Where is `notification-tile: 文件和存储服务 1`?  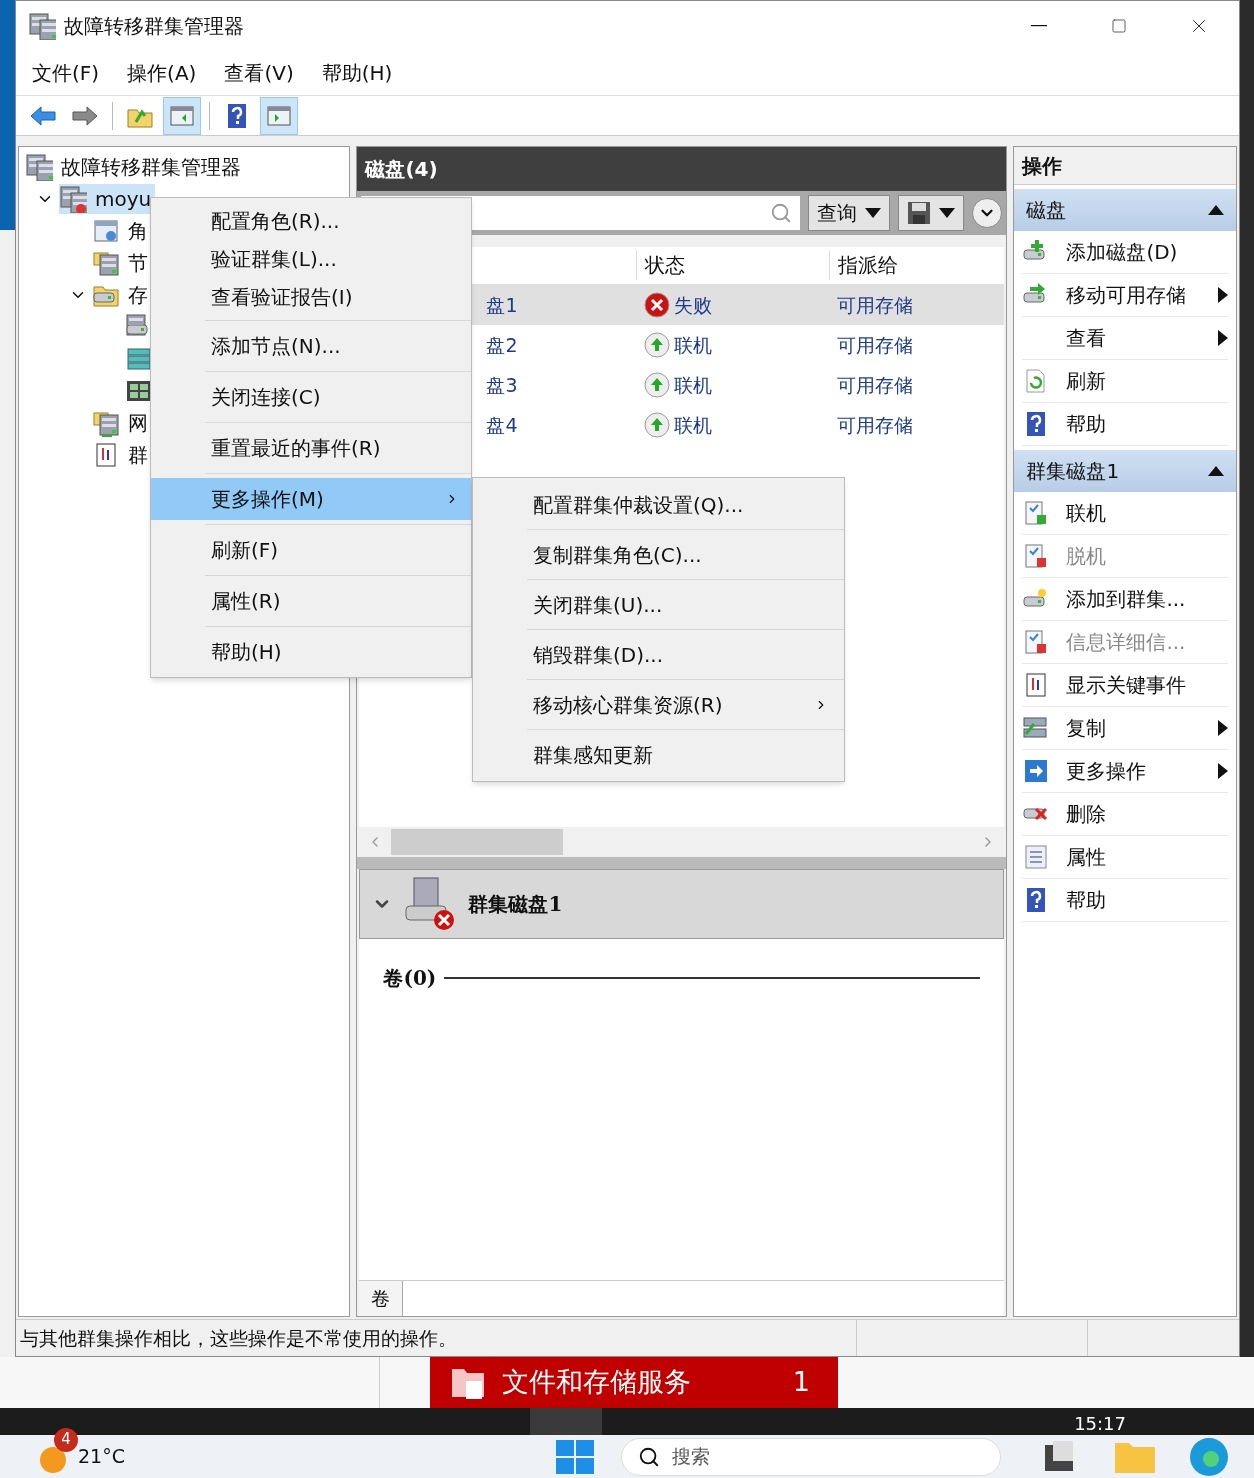 notification-tile: 文件和存储服务 1 is located at coordinates (634, 1382).